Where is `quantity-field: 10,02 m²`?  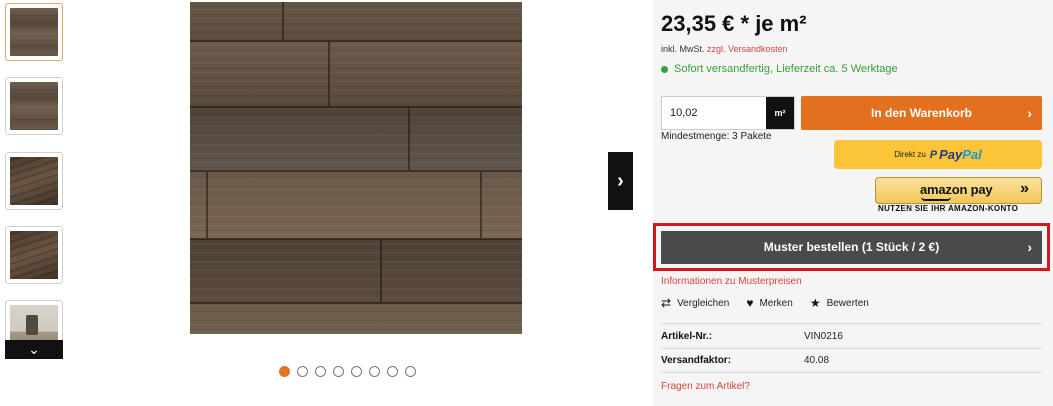 quantity-field: 10,02 m² is located at coordinates (728, 113).